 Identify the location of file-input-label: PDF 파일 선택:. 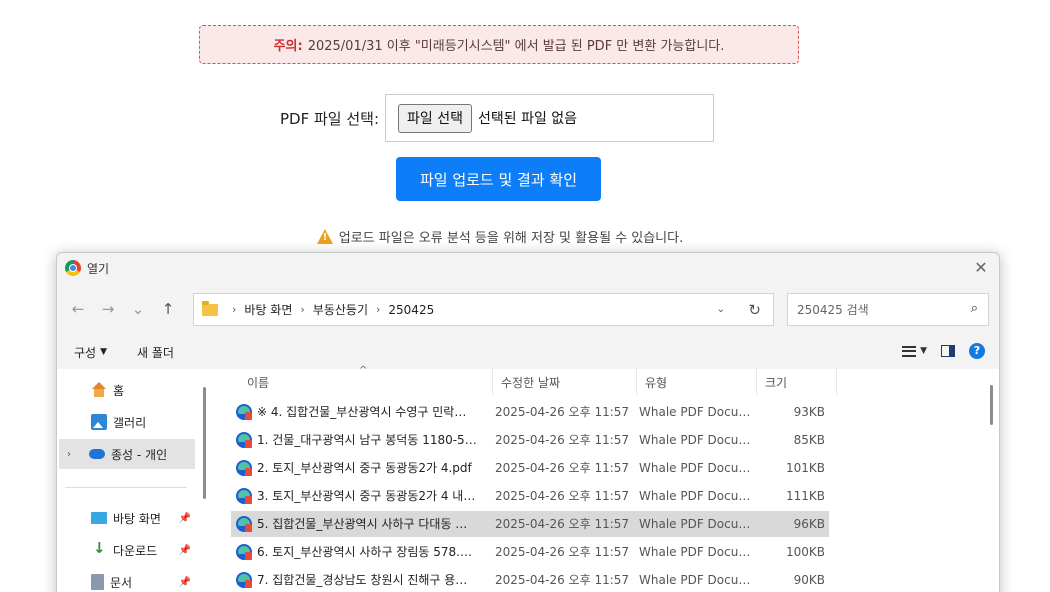
(330, 118).